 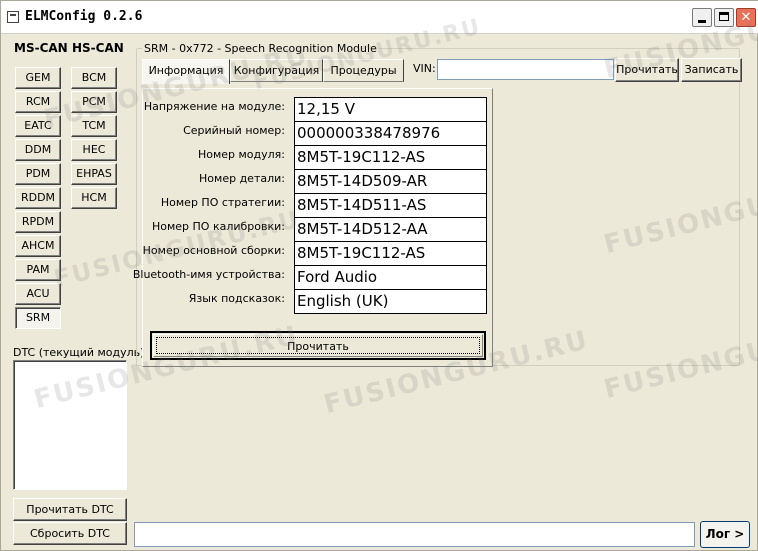 I want to click on module-button-hec: HEC, so click(x=94, y=150).